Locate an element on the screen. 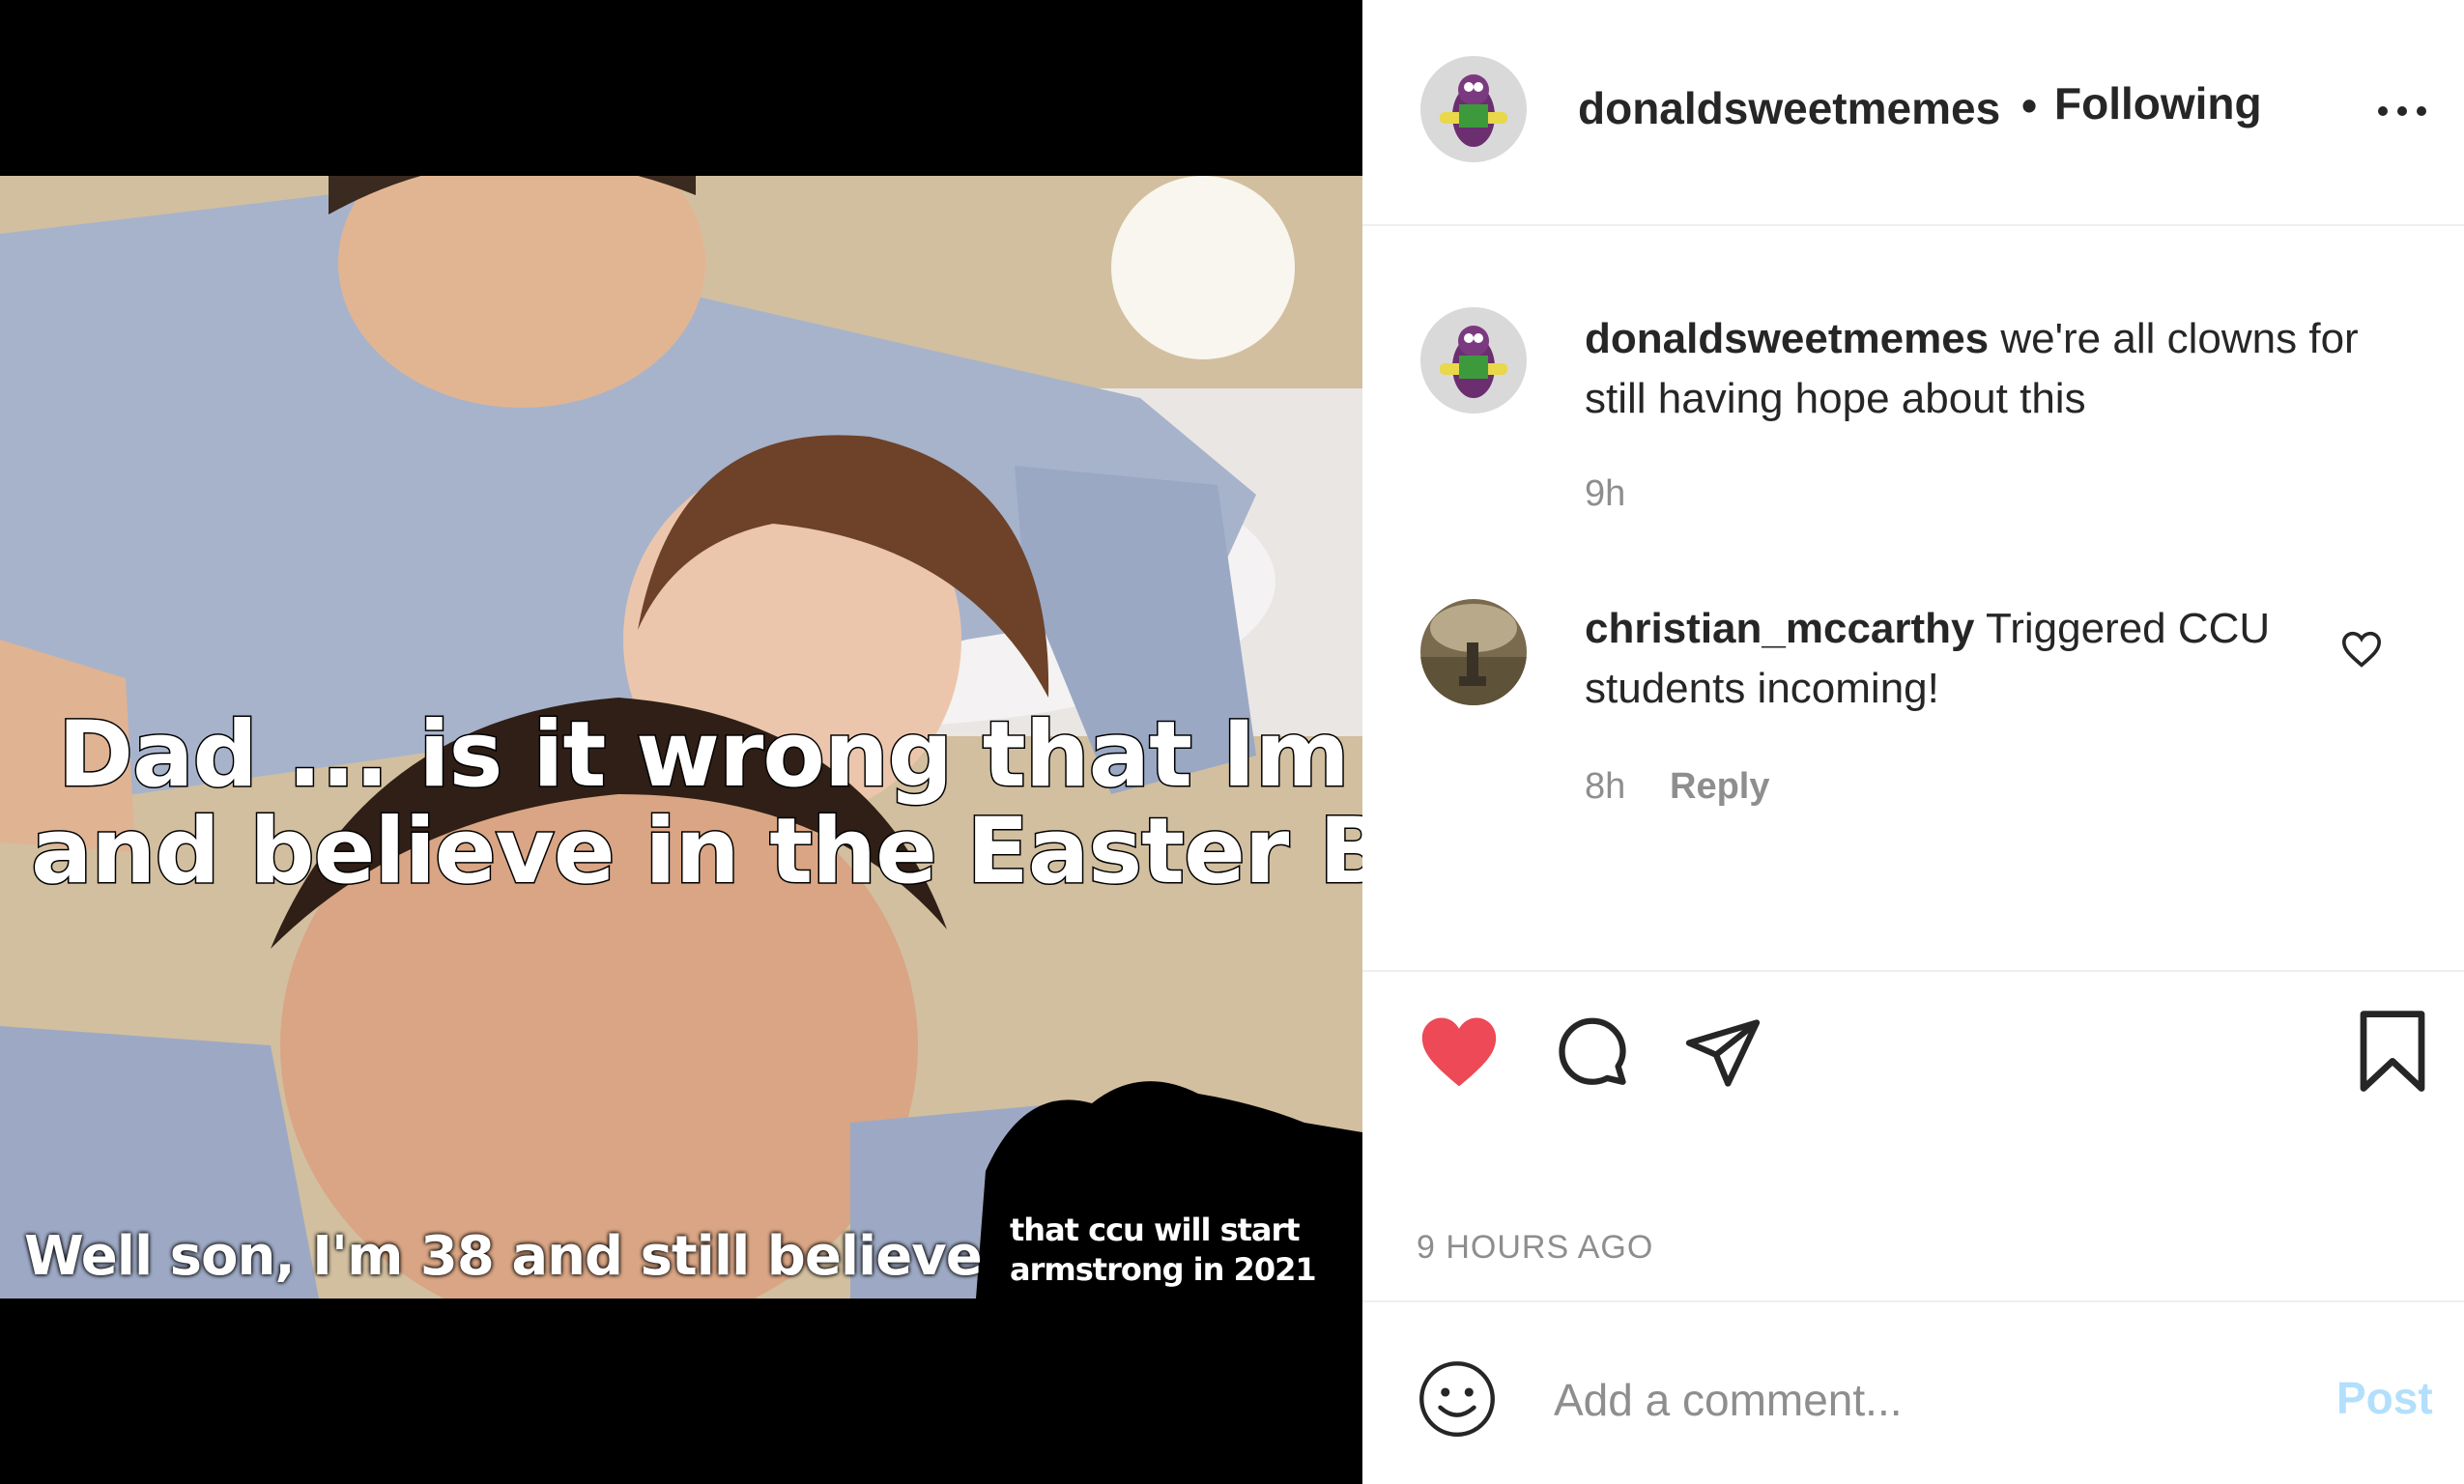  post-timestamp: 9 HOURS AGO is located at coordinates (1535, 1248).